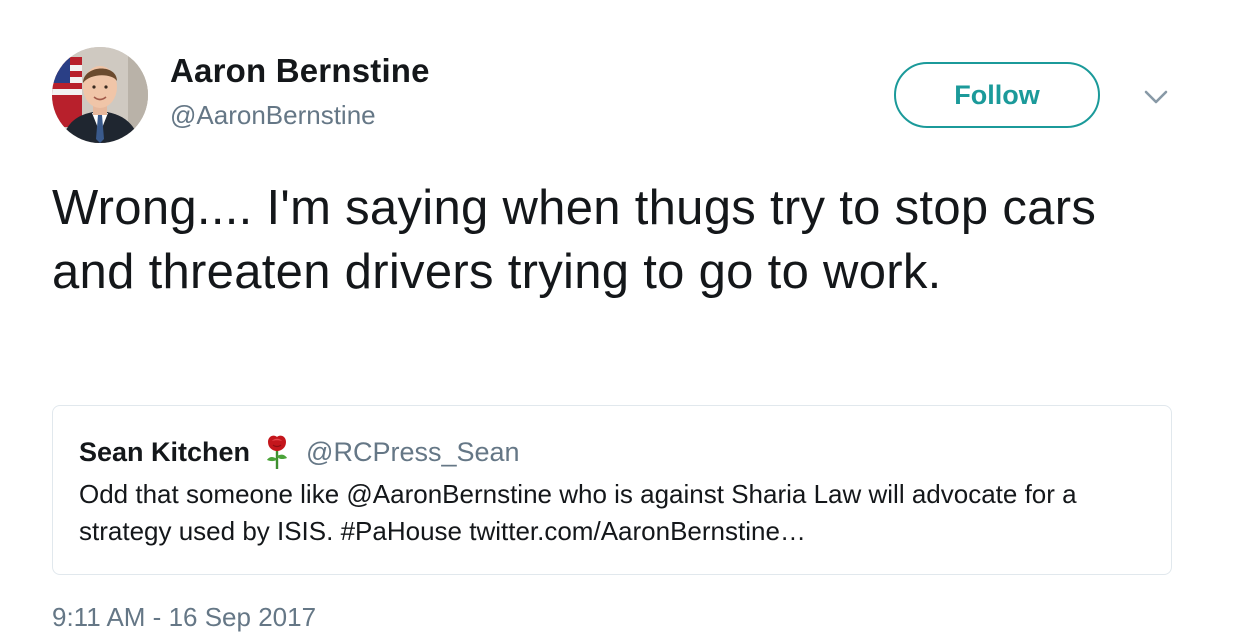  What do you see at coordinates (184, 617) in the screenshot?
I see `tweet-timestamp: 9:11 AM - 16 Sep 2017` at bounding box center [184, 617].